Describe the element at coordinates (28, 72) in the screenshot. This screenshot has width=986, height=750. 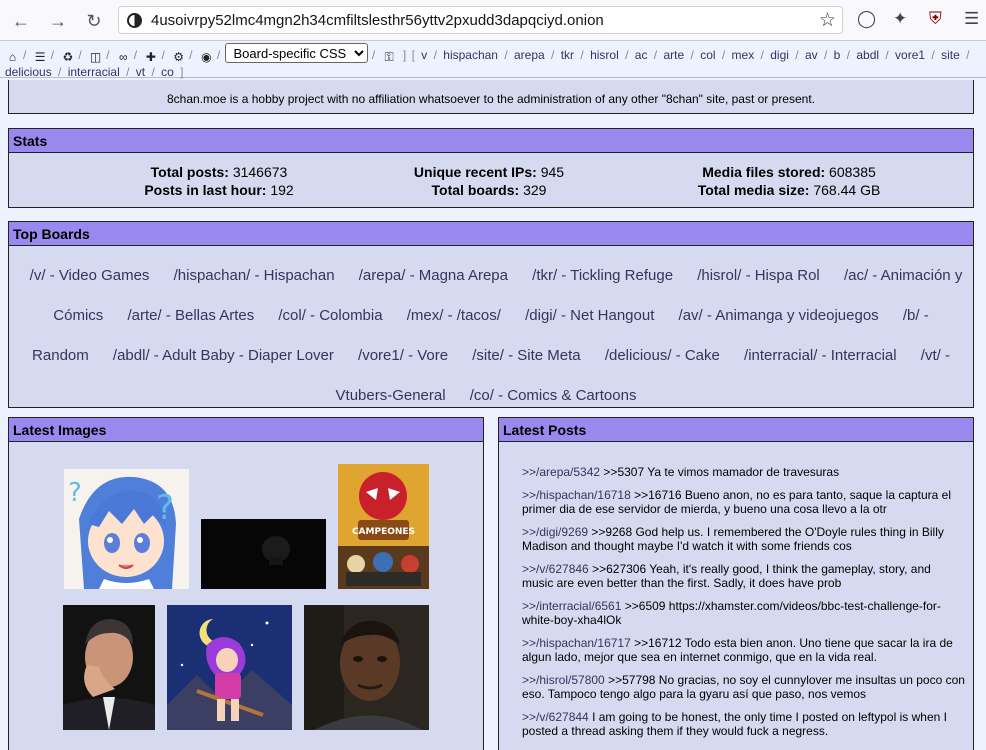
I see `nav-board-link: delicious` at that location.